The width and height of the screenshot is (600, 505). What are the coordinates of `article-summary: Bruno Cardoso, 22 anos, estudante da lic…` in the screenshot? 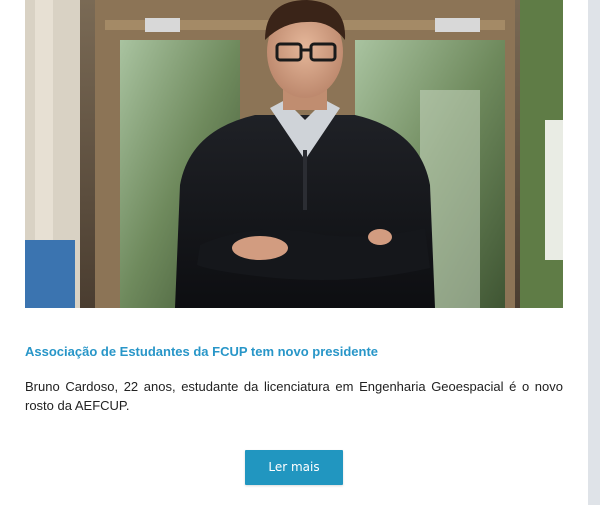 It's located at (294, 396).